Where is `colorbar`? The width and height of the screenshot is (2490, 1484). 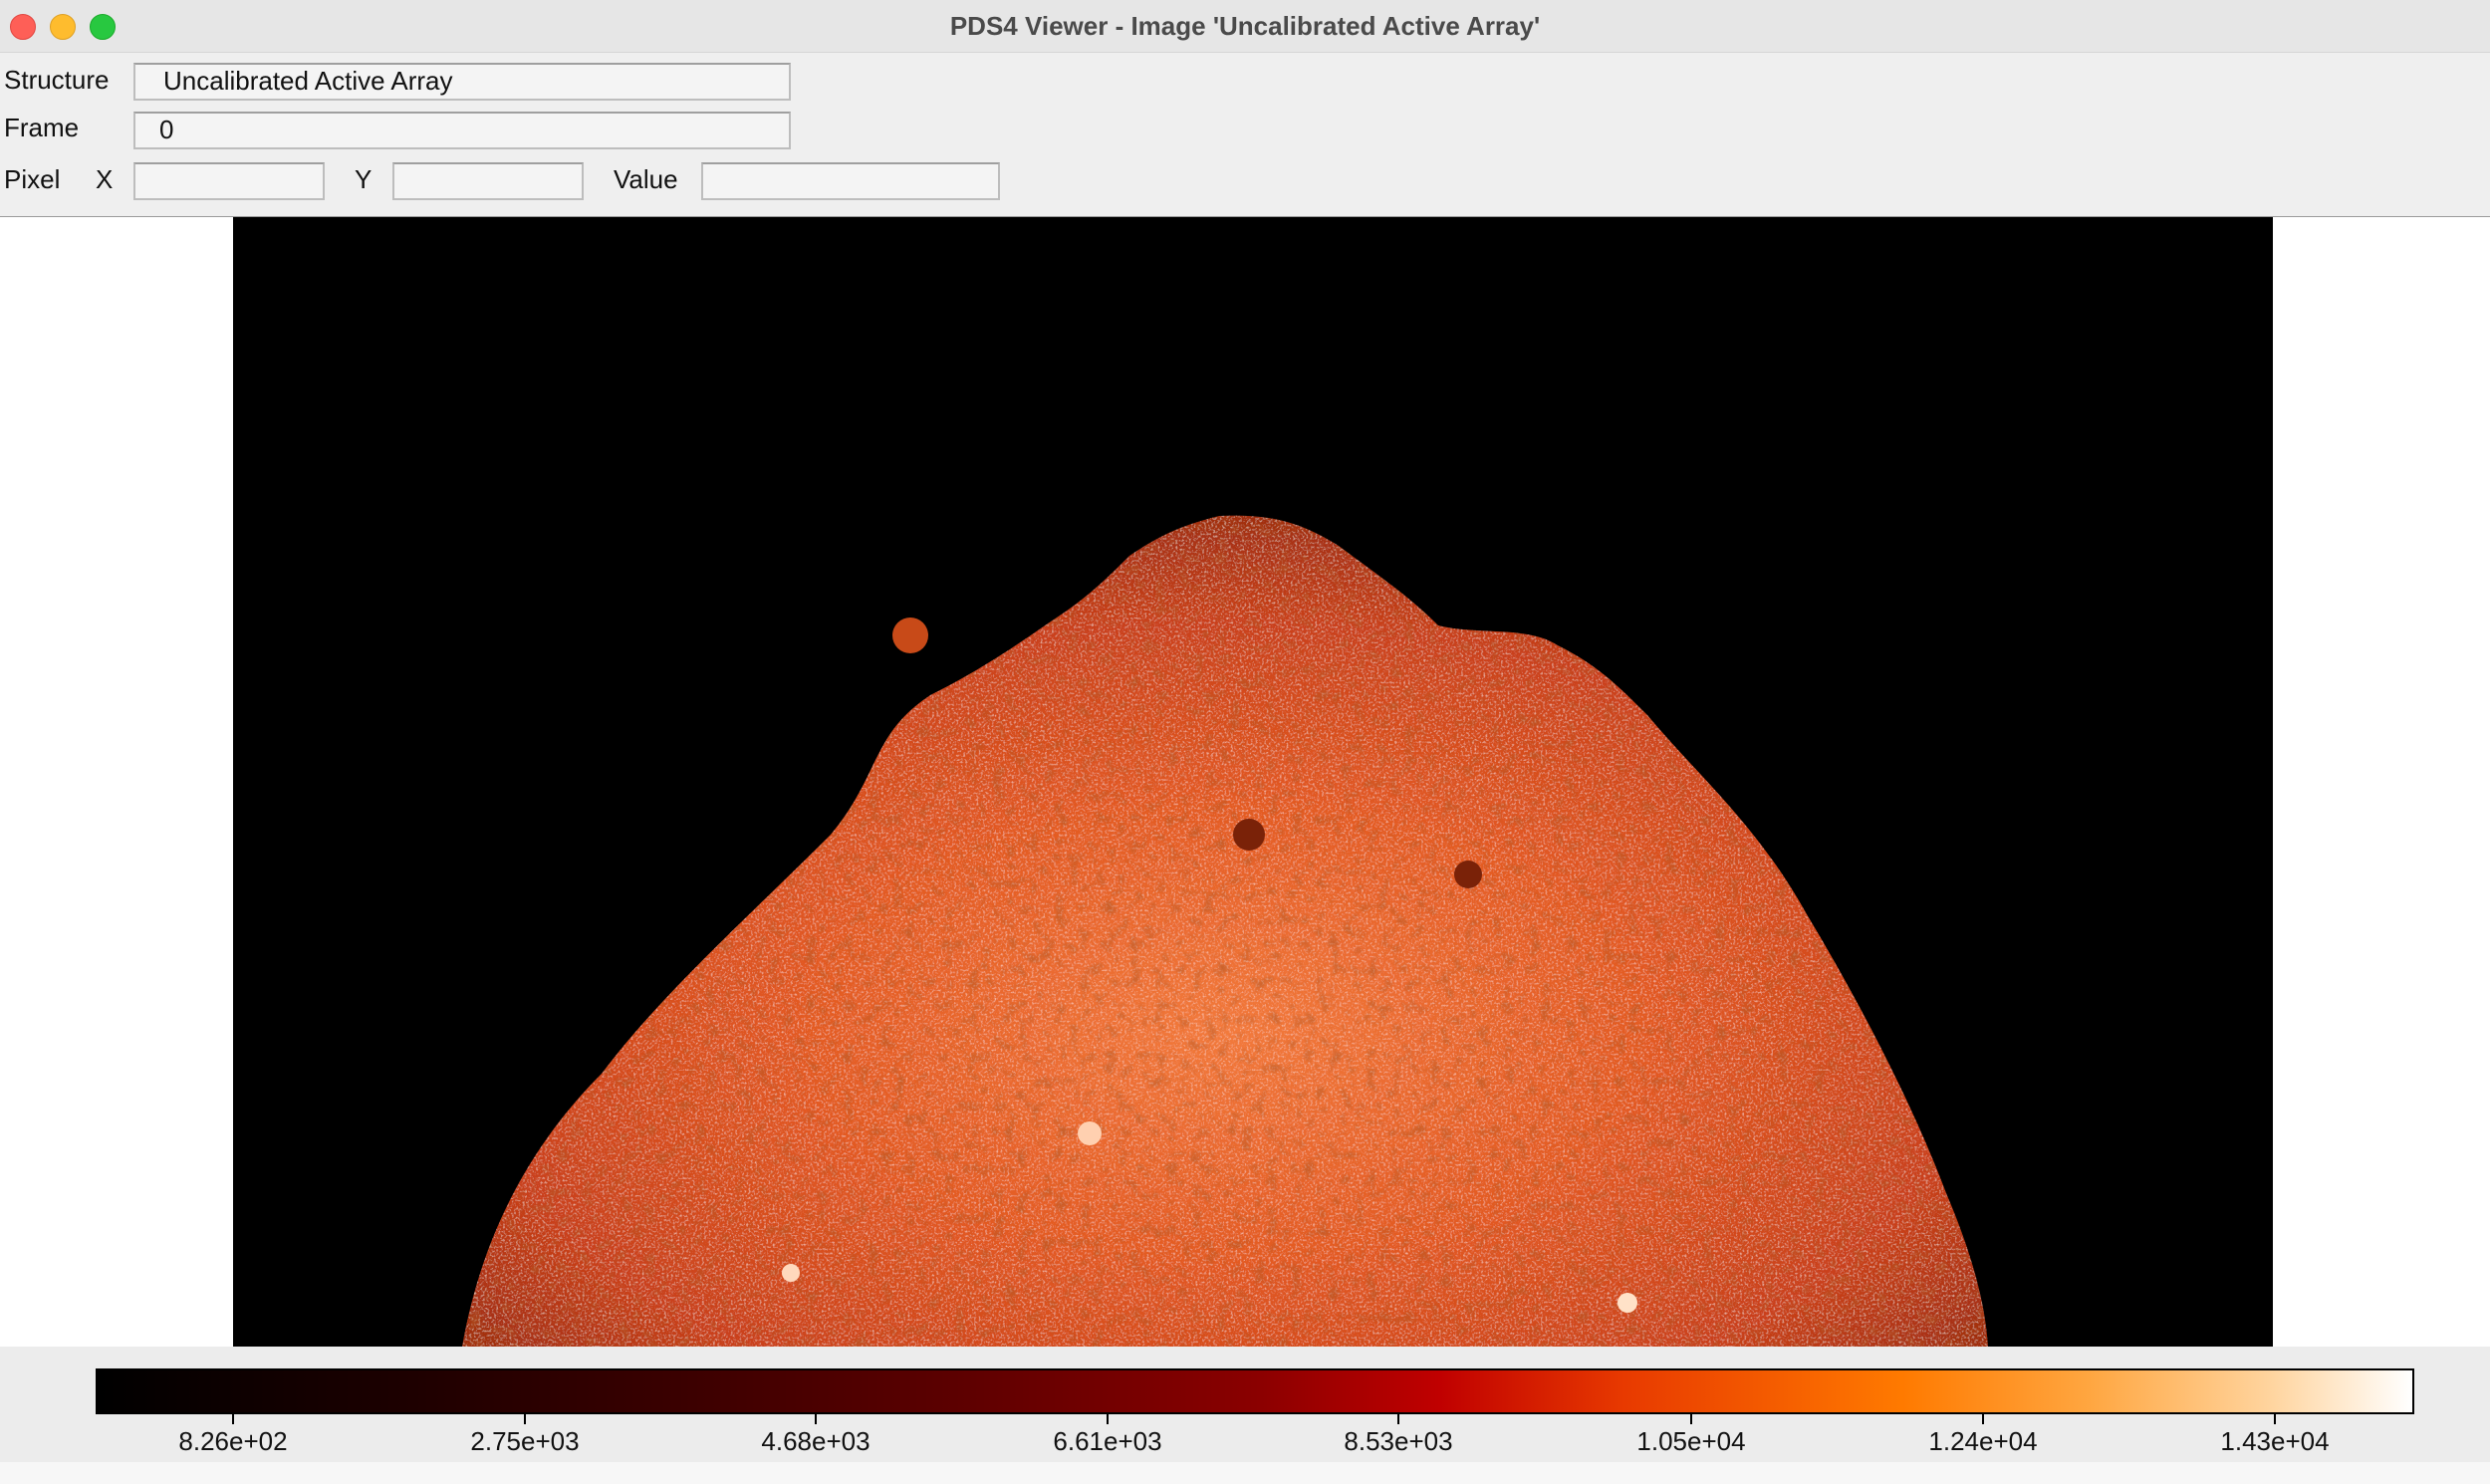
colorbar is located at coordinates (1255, 1391).